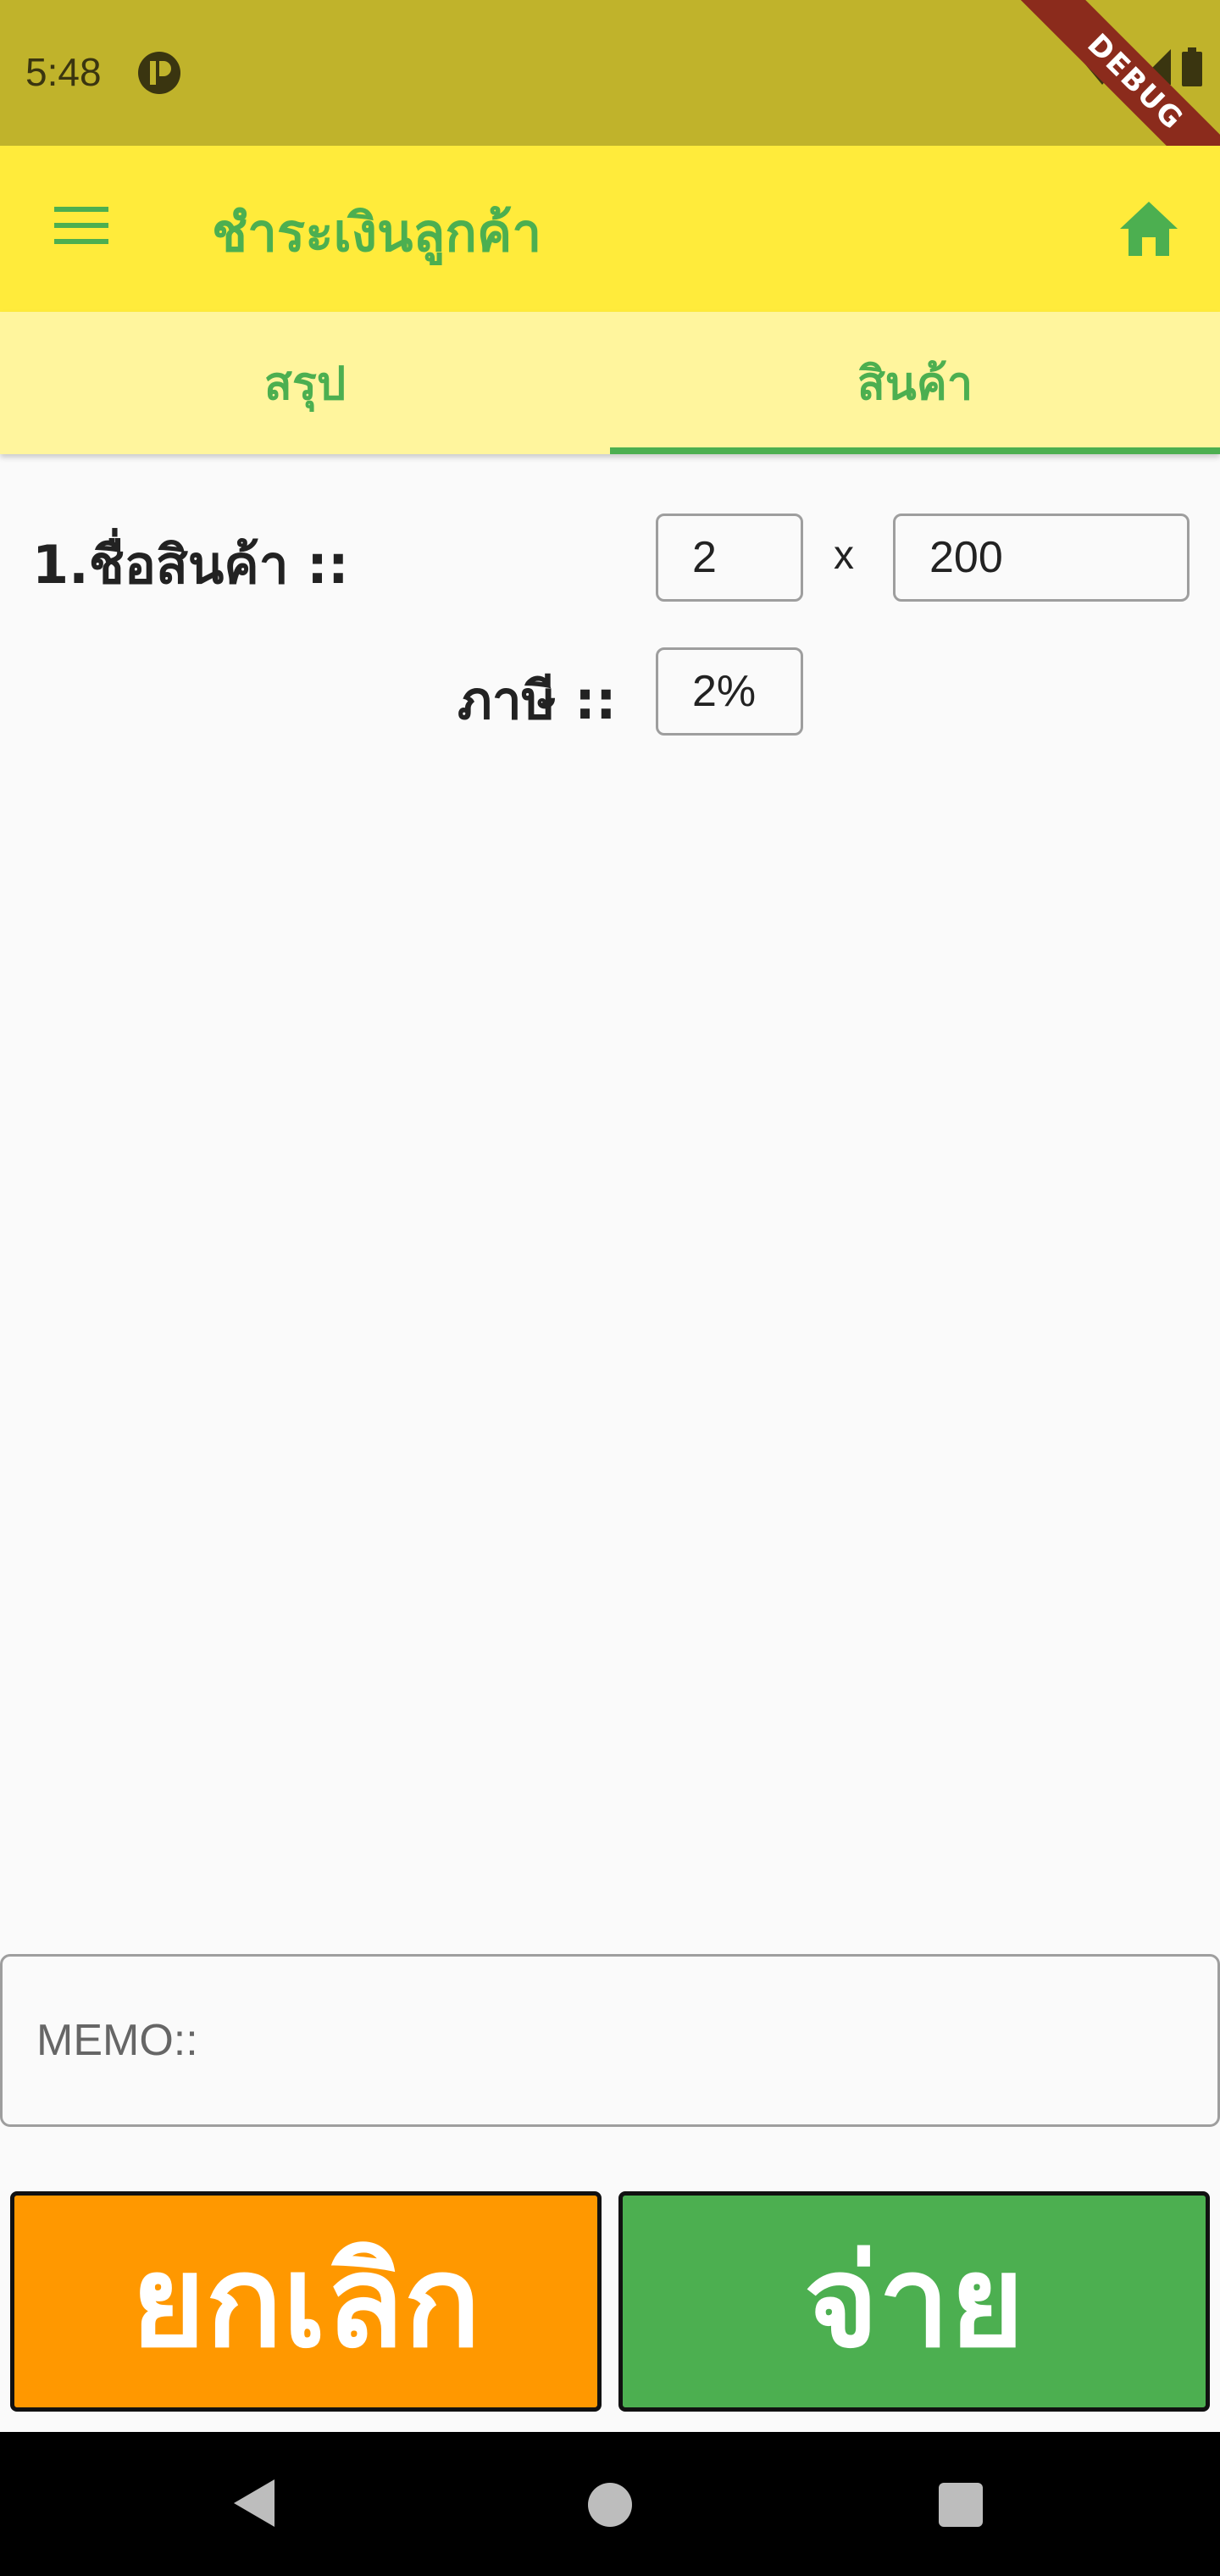 The height and width of the screenshot is (2576, 1220). What do you see at coordinates (610, 2040) in the screenshot?
I see `memo-field: MEMO::` at bounding box center [610, 2040].